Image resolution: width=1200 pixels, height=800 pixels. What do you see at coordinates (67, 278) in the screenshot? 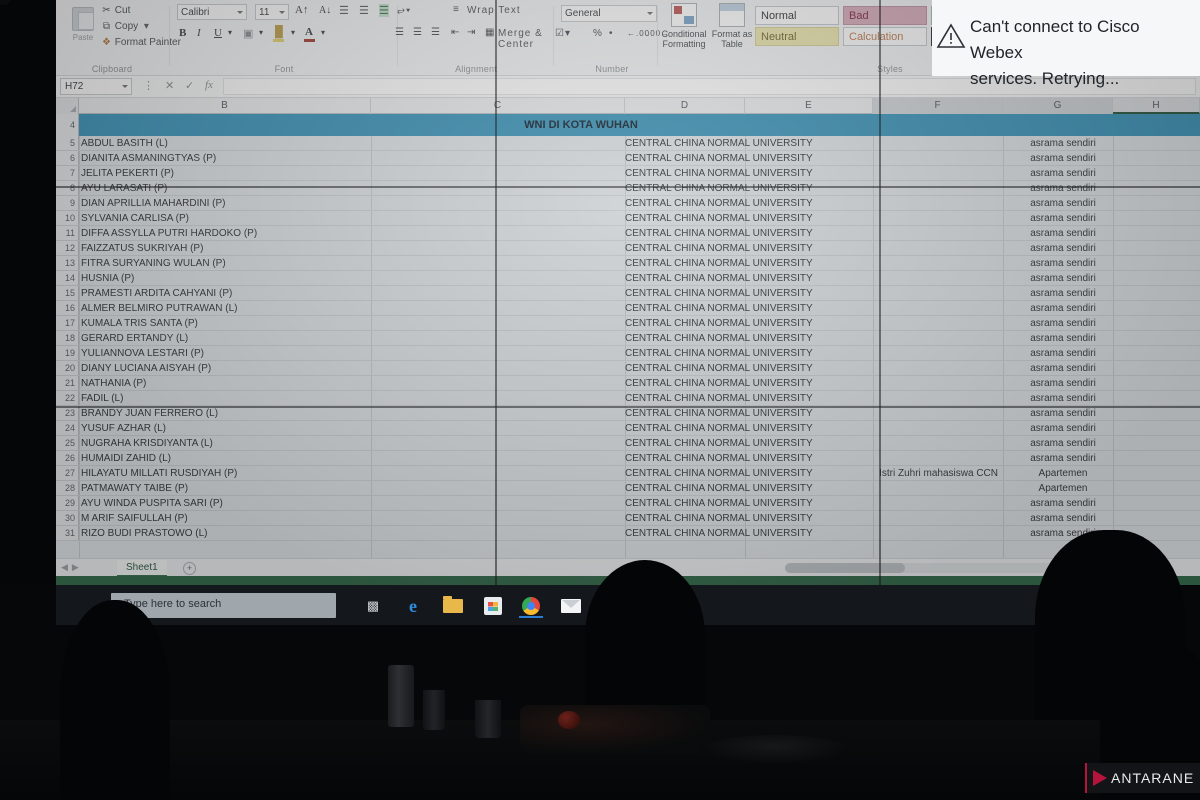
I see `row-header: 14` at bounding box center [67, 278].